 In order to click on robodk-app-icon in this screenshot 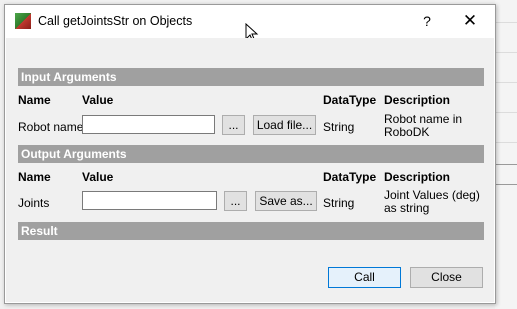, I will do `click(23, 21)`.